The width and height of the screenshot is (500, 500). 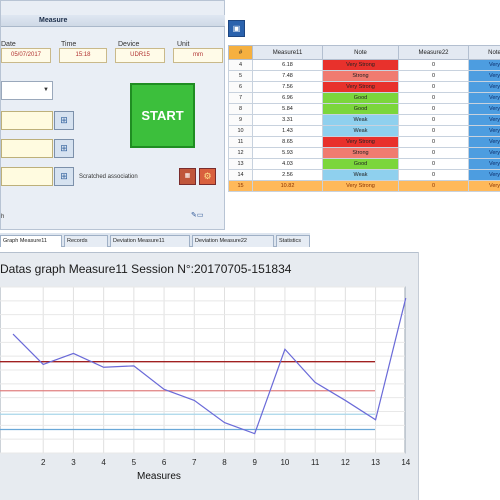 I want to click on table-row: 9 3.31 Weak 0 Very, so click(x=364, y=120).